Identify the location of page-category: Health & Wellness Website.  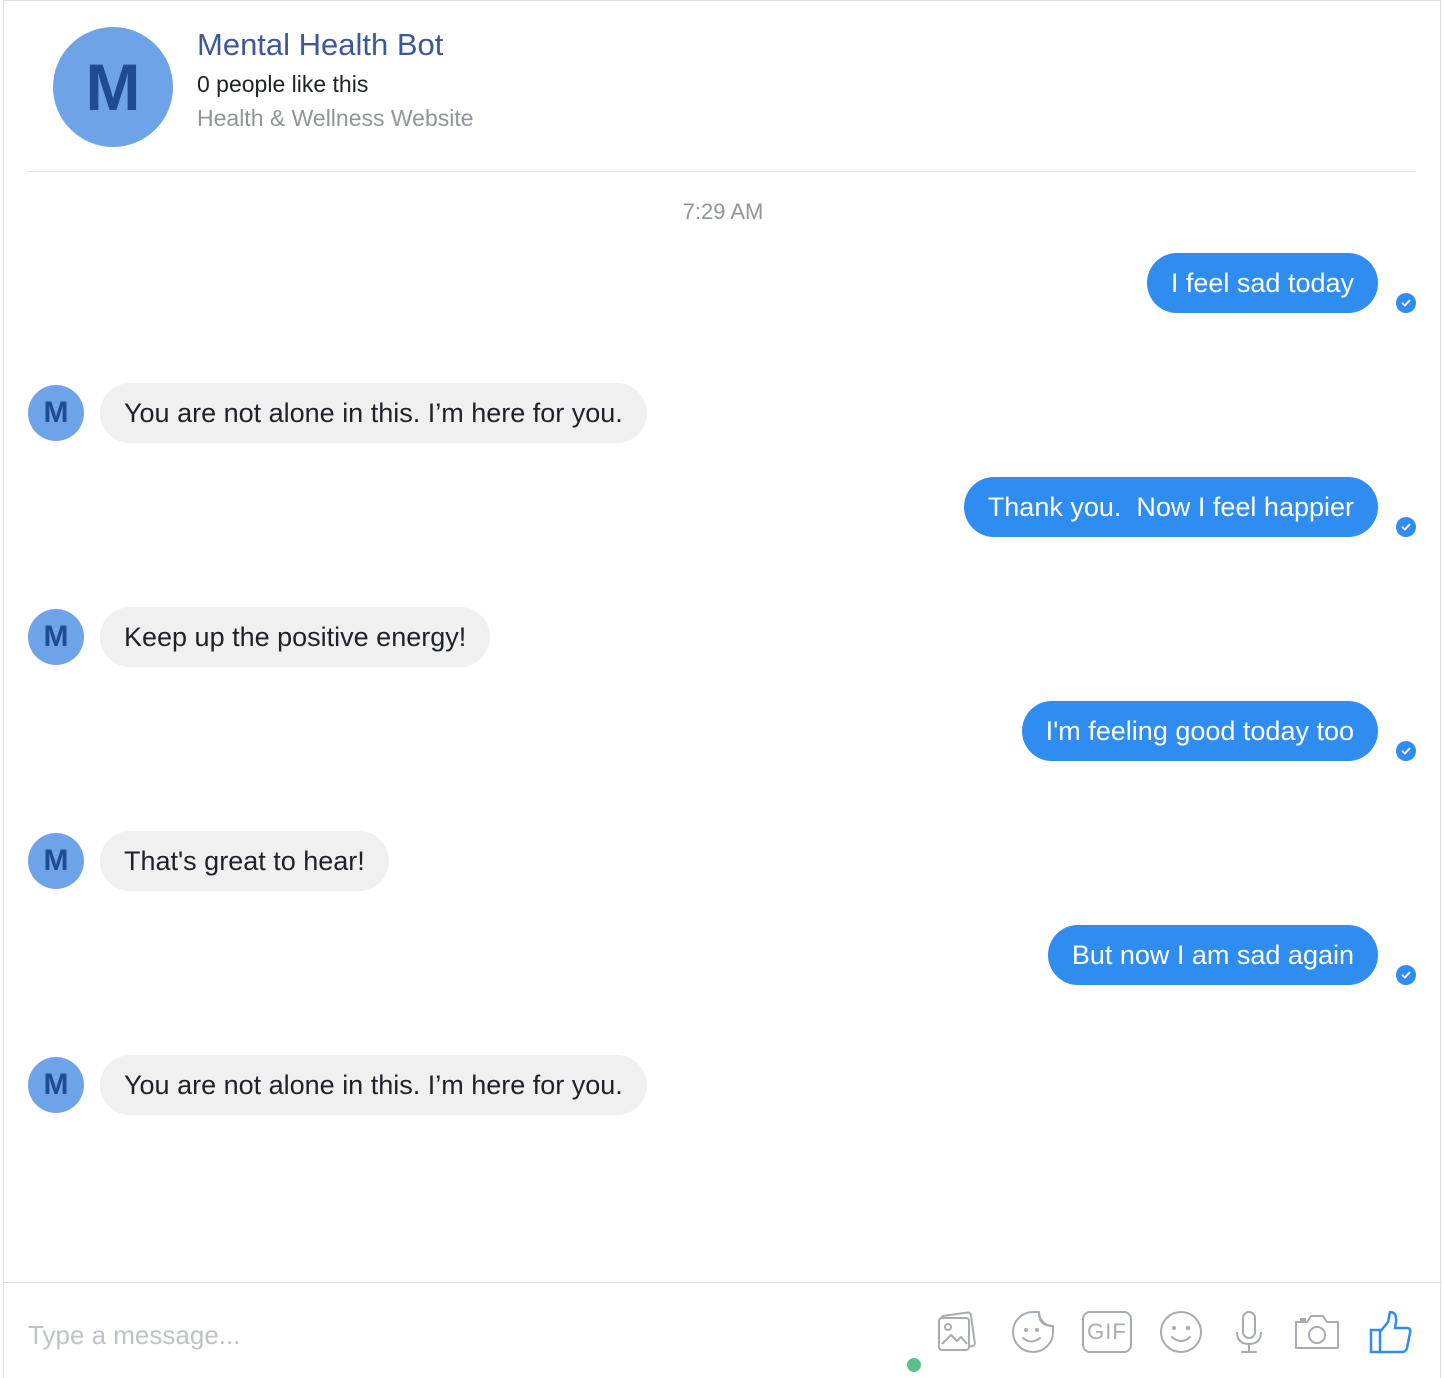
(335, 118).